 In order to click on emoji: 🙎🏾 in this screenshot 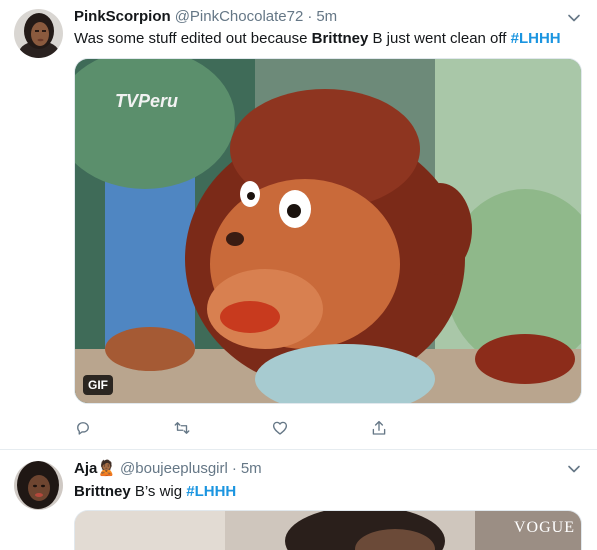, I will do `click(107, 468)`.